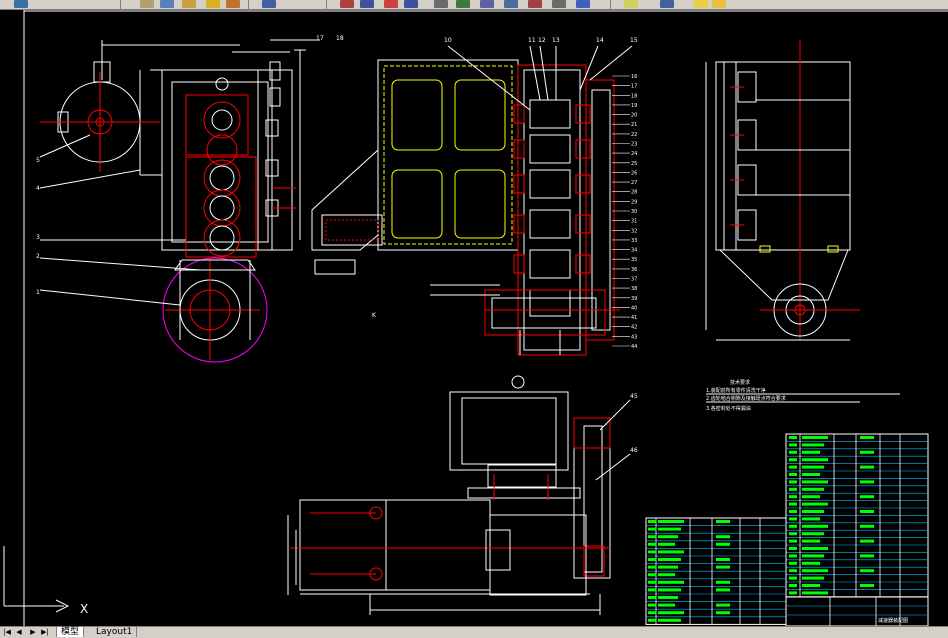  Describe the element at coordinates (448, 40) in the screenshot. I see `balloon-label: 10` at that location.